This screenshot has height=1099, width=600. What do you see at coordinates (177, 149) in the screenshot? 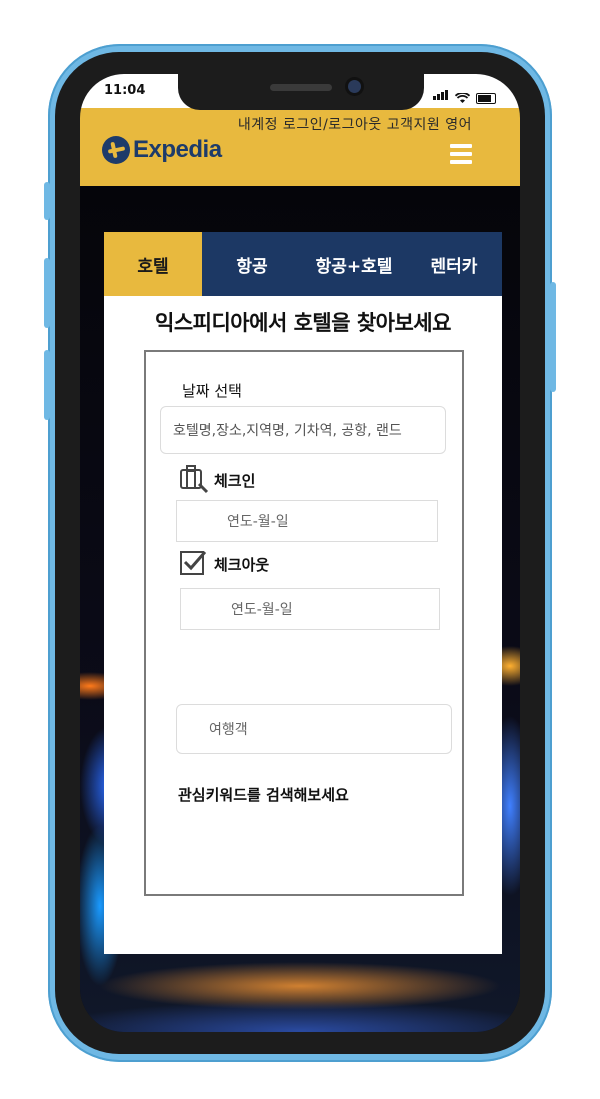
I see `logo-text: Expedia` at bounding box center [177, 149].